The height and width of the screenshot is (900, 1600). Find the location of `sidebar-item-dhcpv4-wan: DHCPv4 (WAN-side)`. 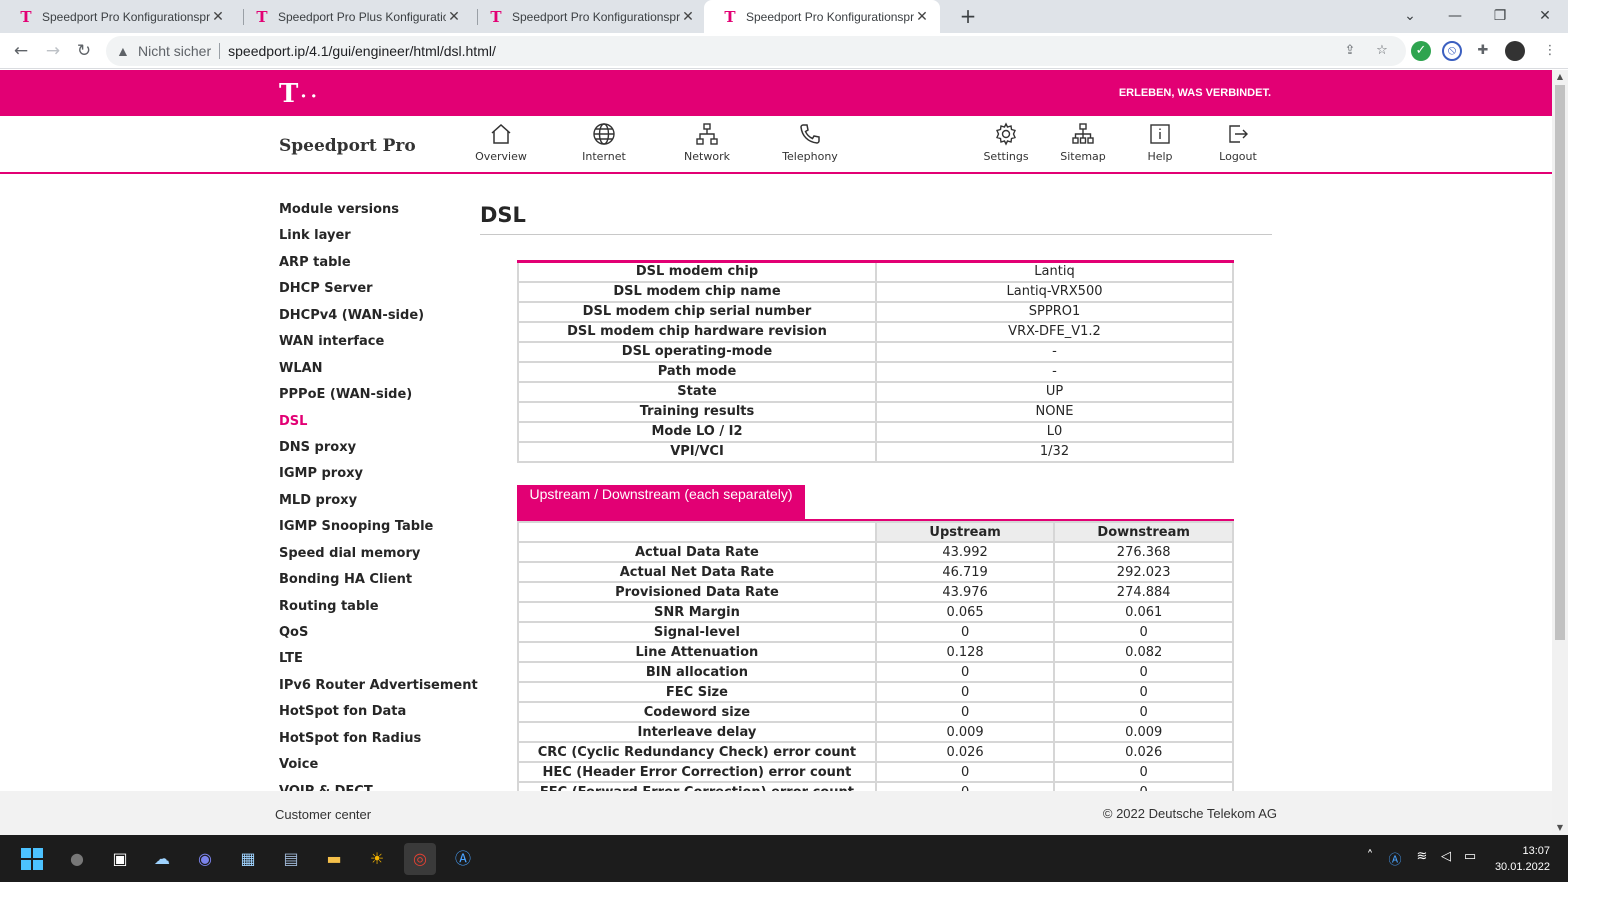

sidebar-item-dhcpv4-wan: DHCPv4 (WAN-side) is located at coordinates (374, 319).